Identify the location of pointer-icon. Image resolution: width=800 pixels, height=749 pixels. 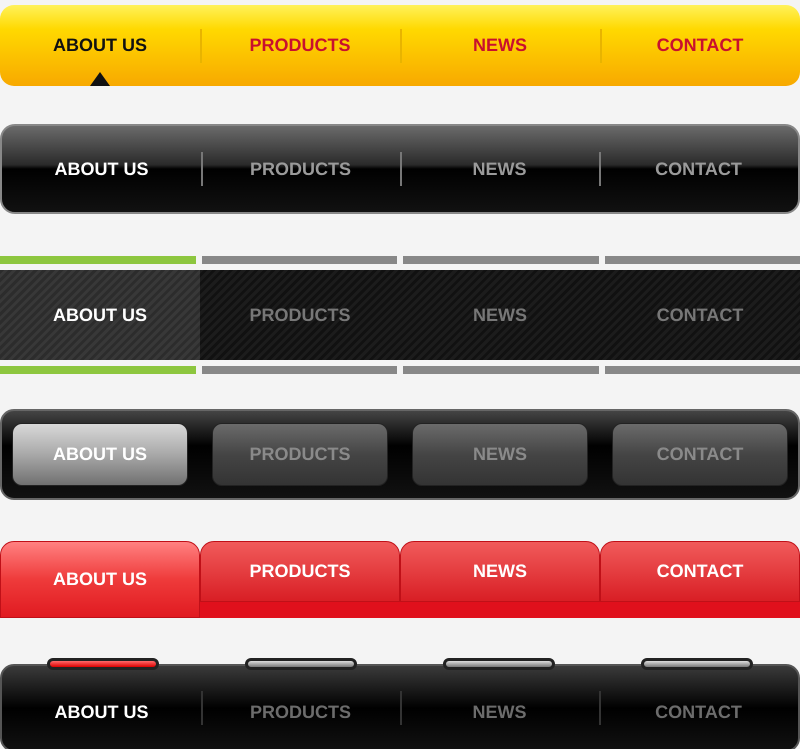
(100, 79).